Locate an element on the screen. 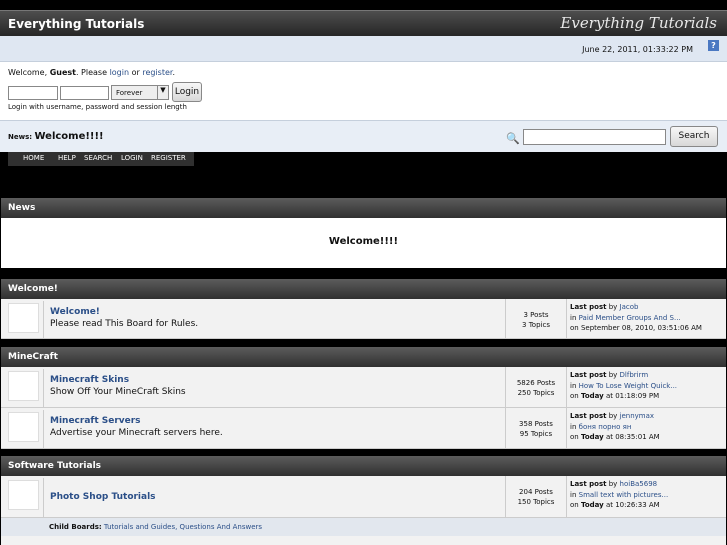  news-section-header: News is located at coordinates (363, 208).